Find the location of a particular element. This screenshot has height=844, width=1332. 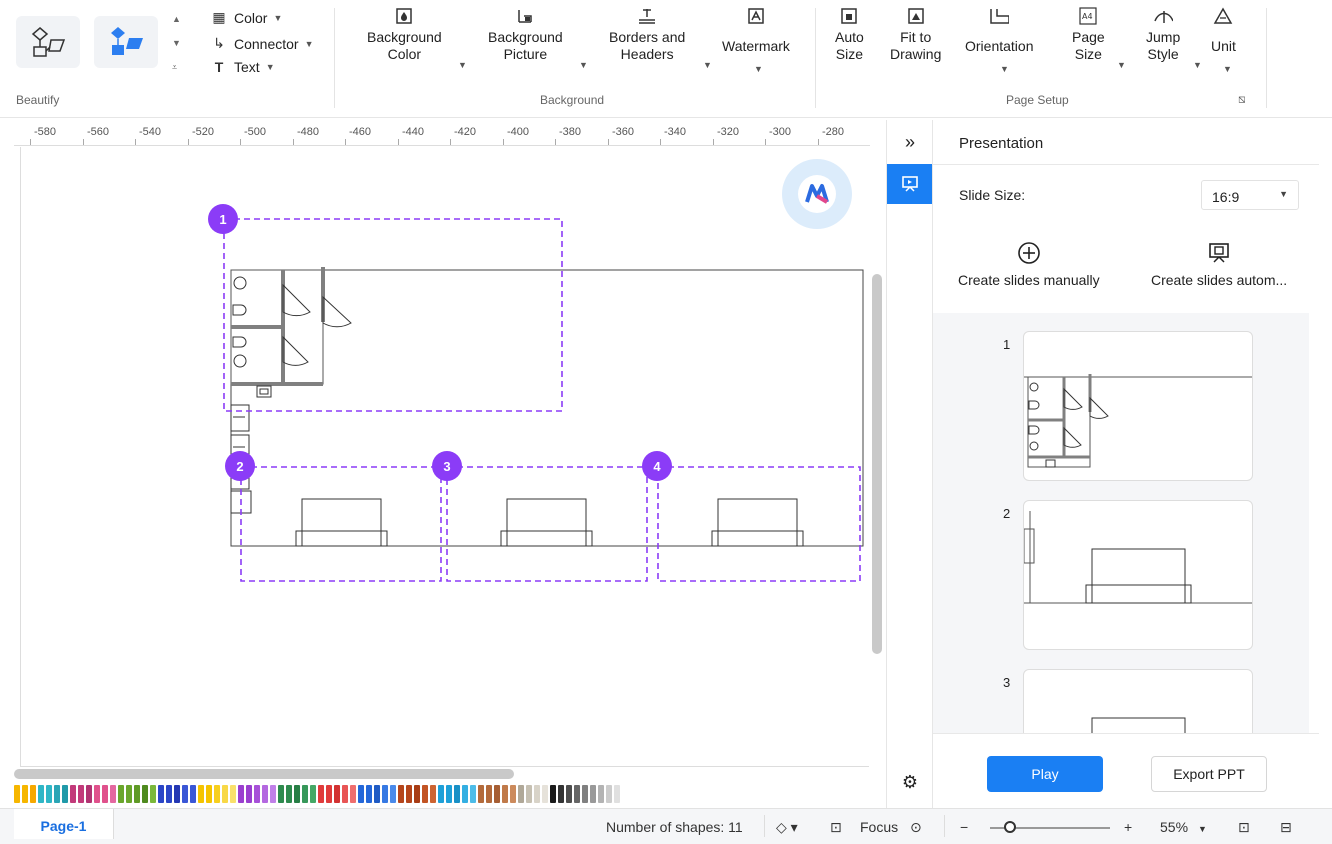

gallery-up-icon: ▲ is located at coordinates (176, 19).